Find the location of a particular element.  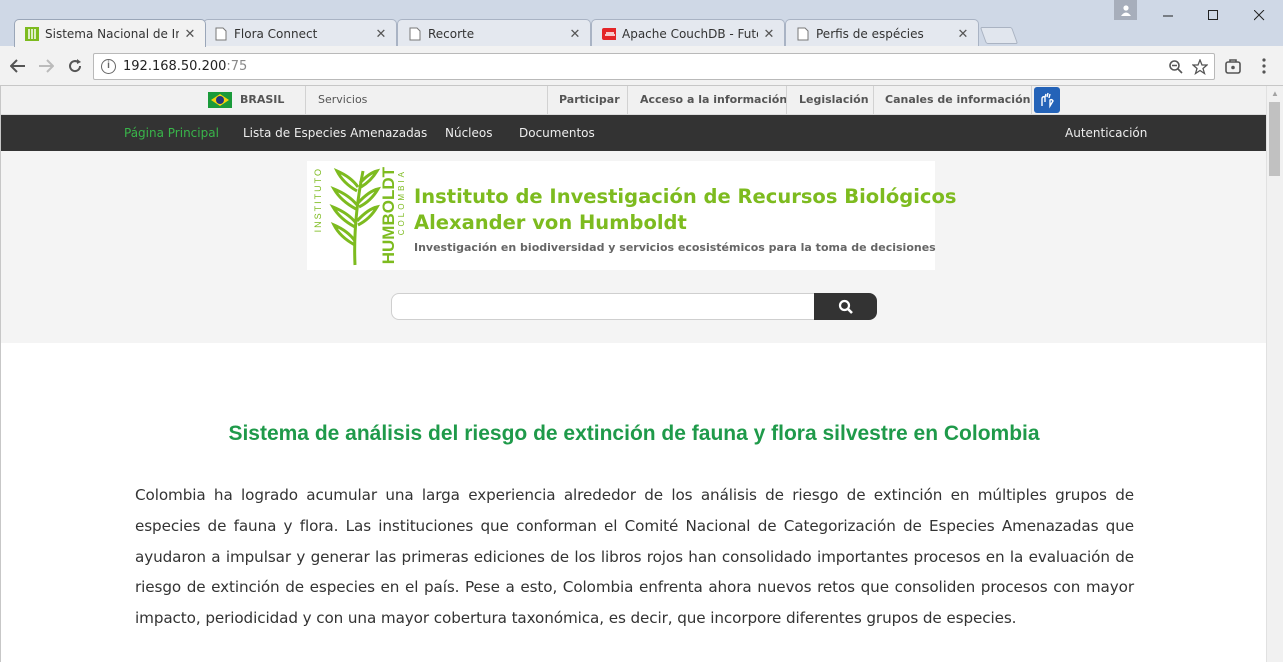

scrollbar-thumb is located at coordinates (1274, 139).